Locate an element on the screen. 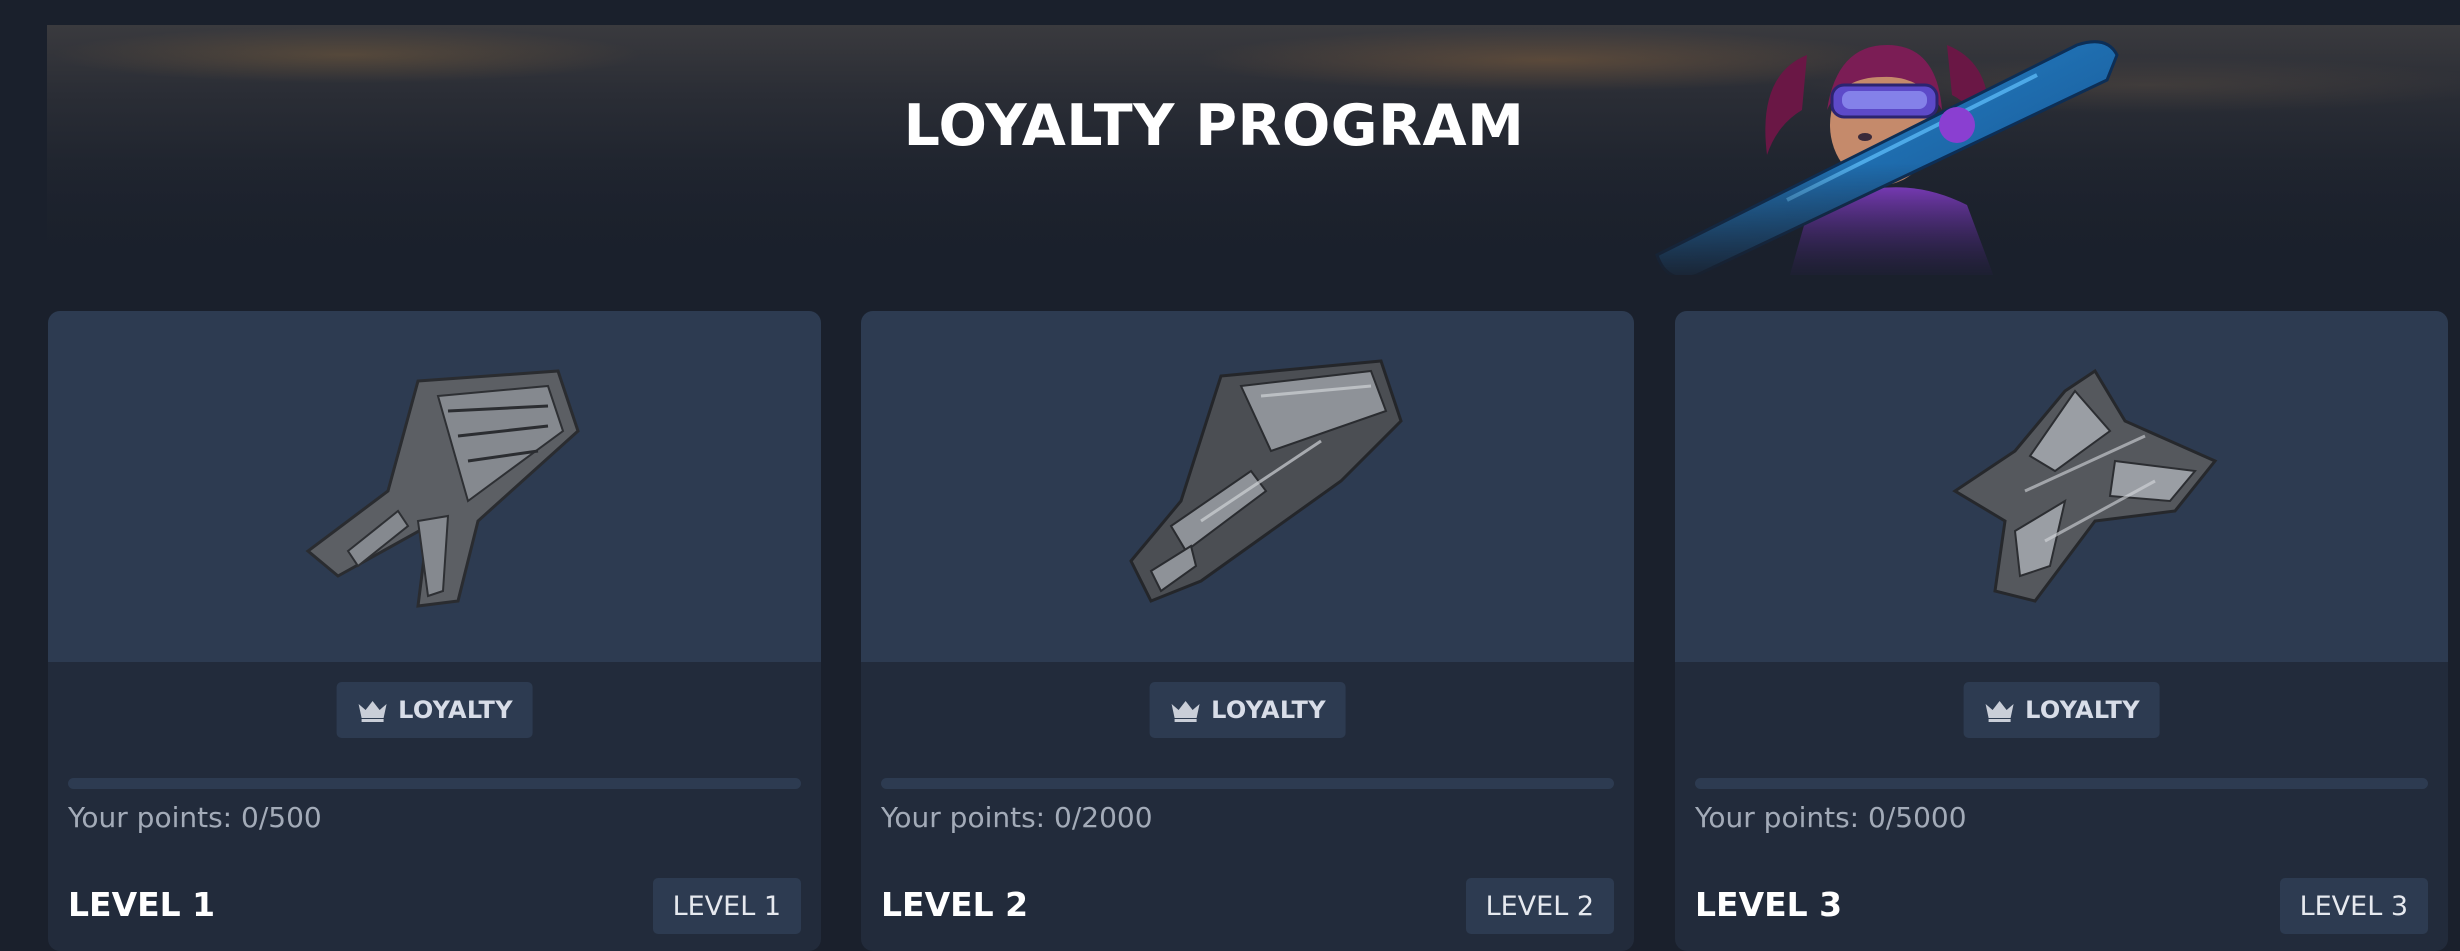 The image size is (2460, 951). level-title: LEVEL 2 is located at coordinates (955, 904).